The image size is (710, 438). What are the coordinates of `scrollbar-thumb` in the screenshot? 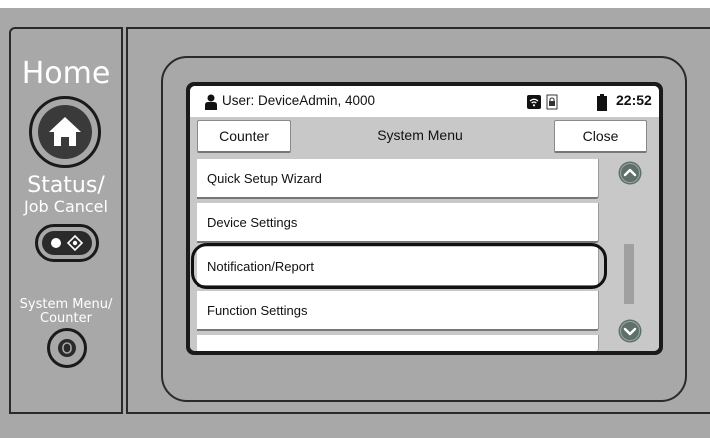 It's located at (629, 274).